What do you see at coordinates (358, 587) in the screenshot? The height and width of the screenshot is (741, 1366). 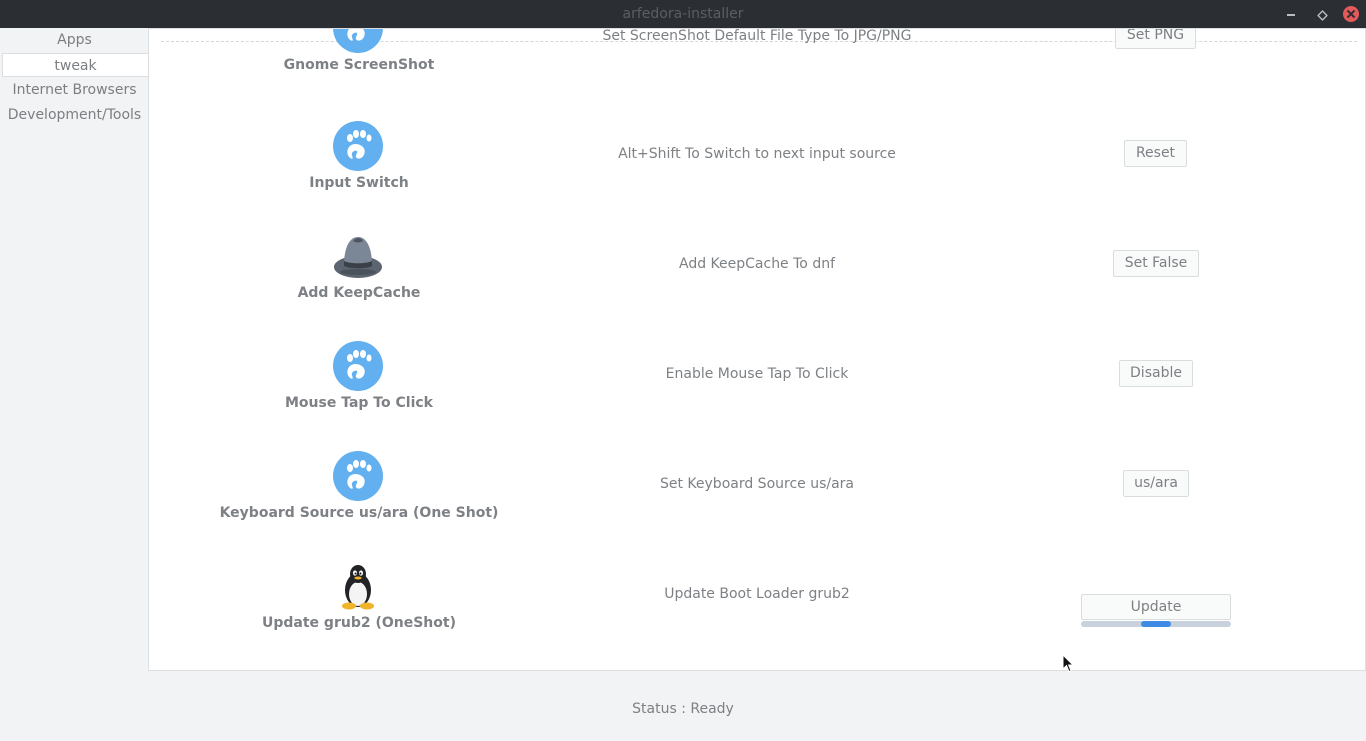 I see `tux-penguin-icon` at bounding box center [358, 587].